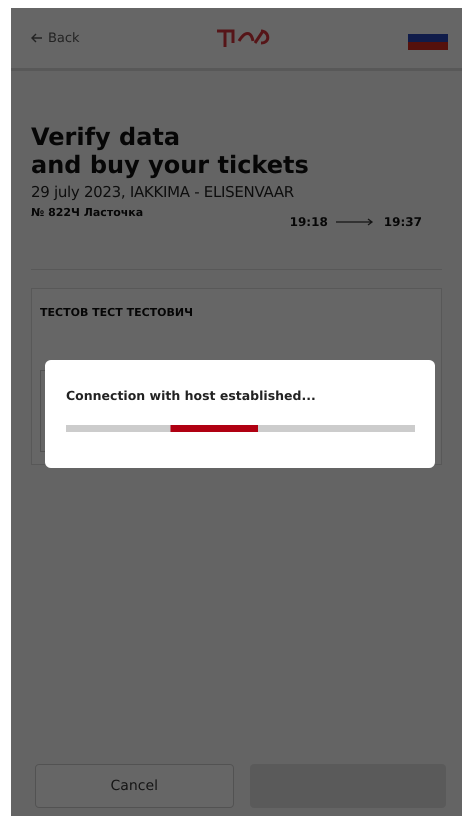  What do you see at coordinates (134, 786) in the screenshot?
I see `cancel-button: Cancel` at bounding box center [134, 786].